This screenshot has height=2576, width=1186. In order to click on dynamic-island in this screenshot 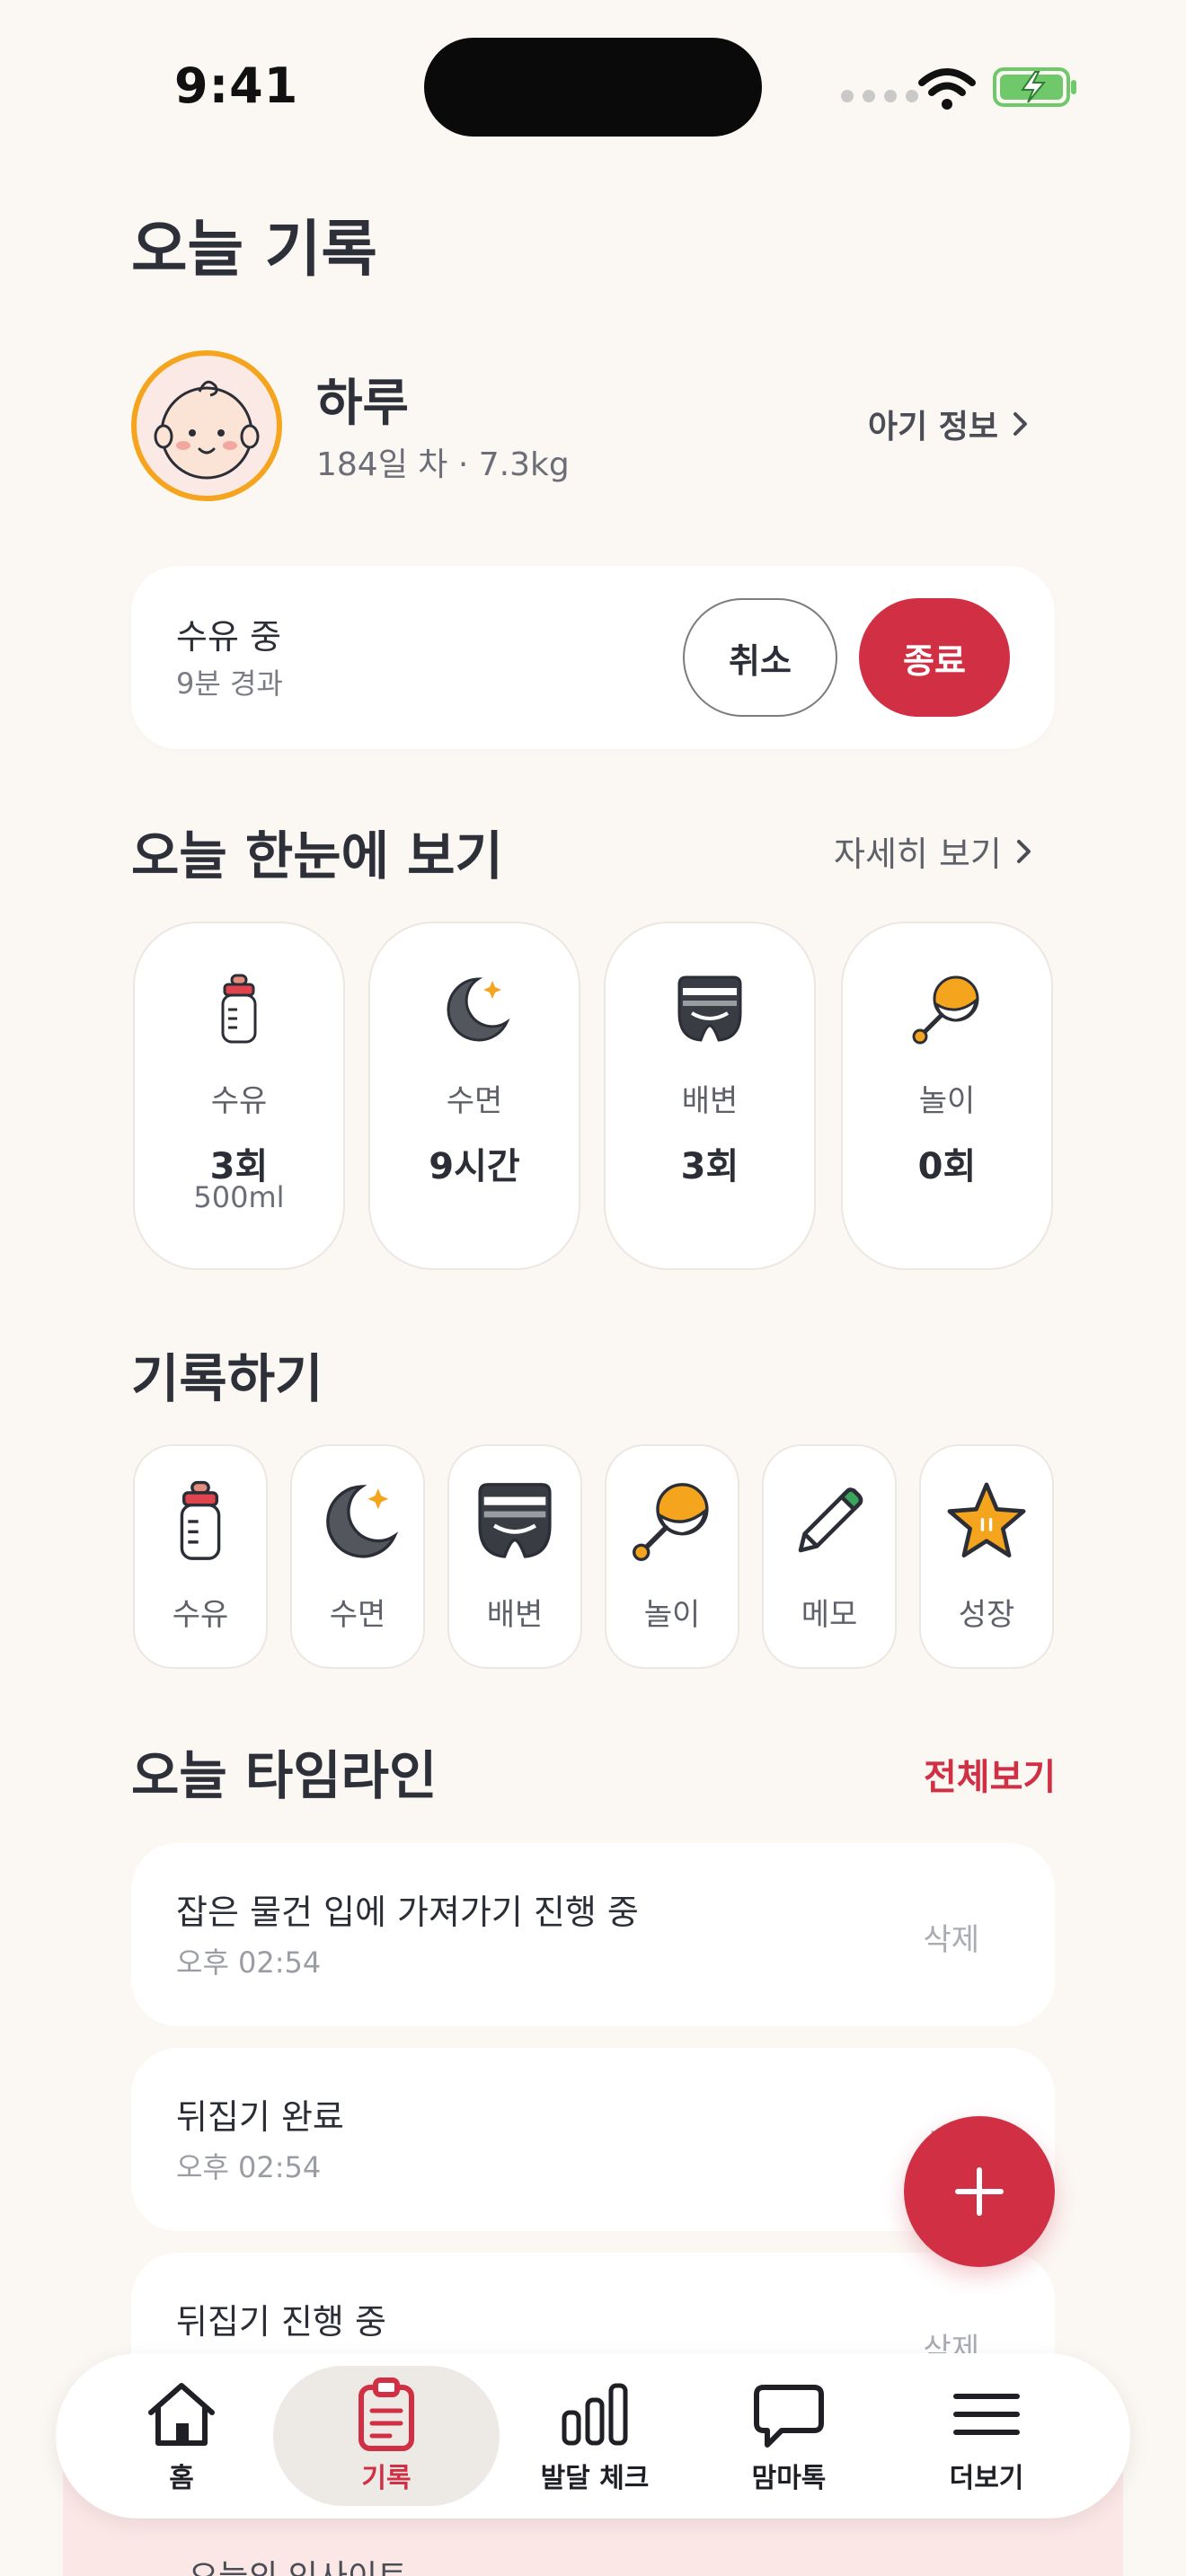, I will do `click(593, 87)`.